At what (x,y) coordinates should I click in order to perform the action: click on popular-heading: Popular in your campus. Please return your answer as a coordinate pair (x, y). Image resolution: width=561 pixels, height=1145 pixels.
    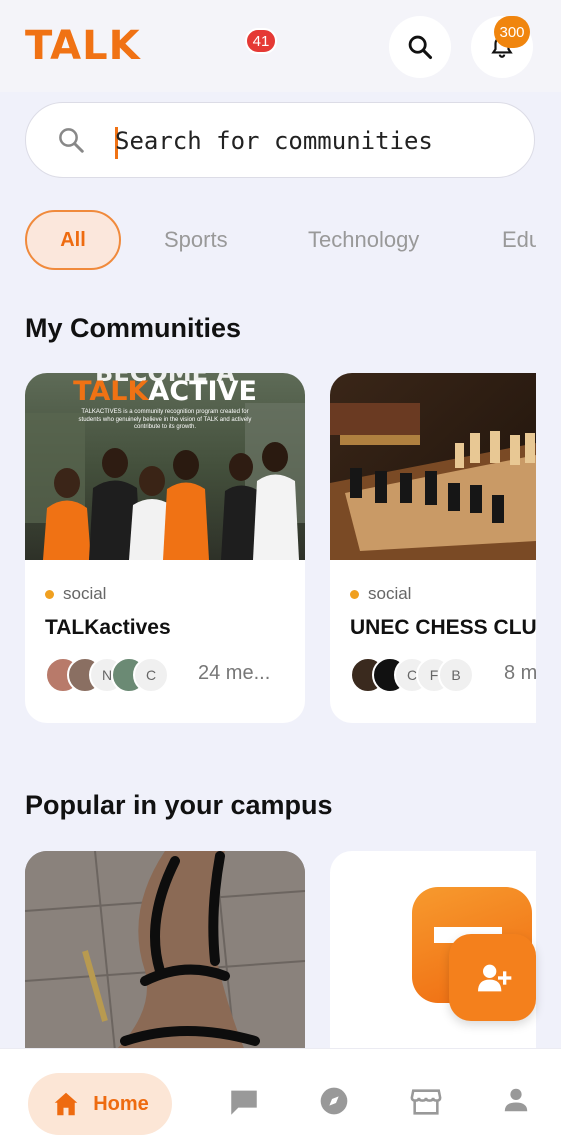
    Looking at the image, I should click on (179, 805).